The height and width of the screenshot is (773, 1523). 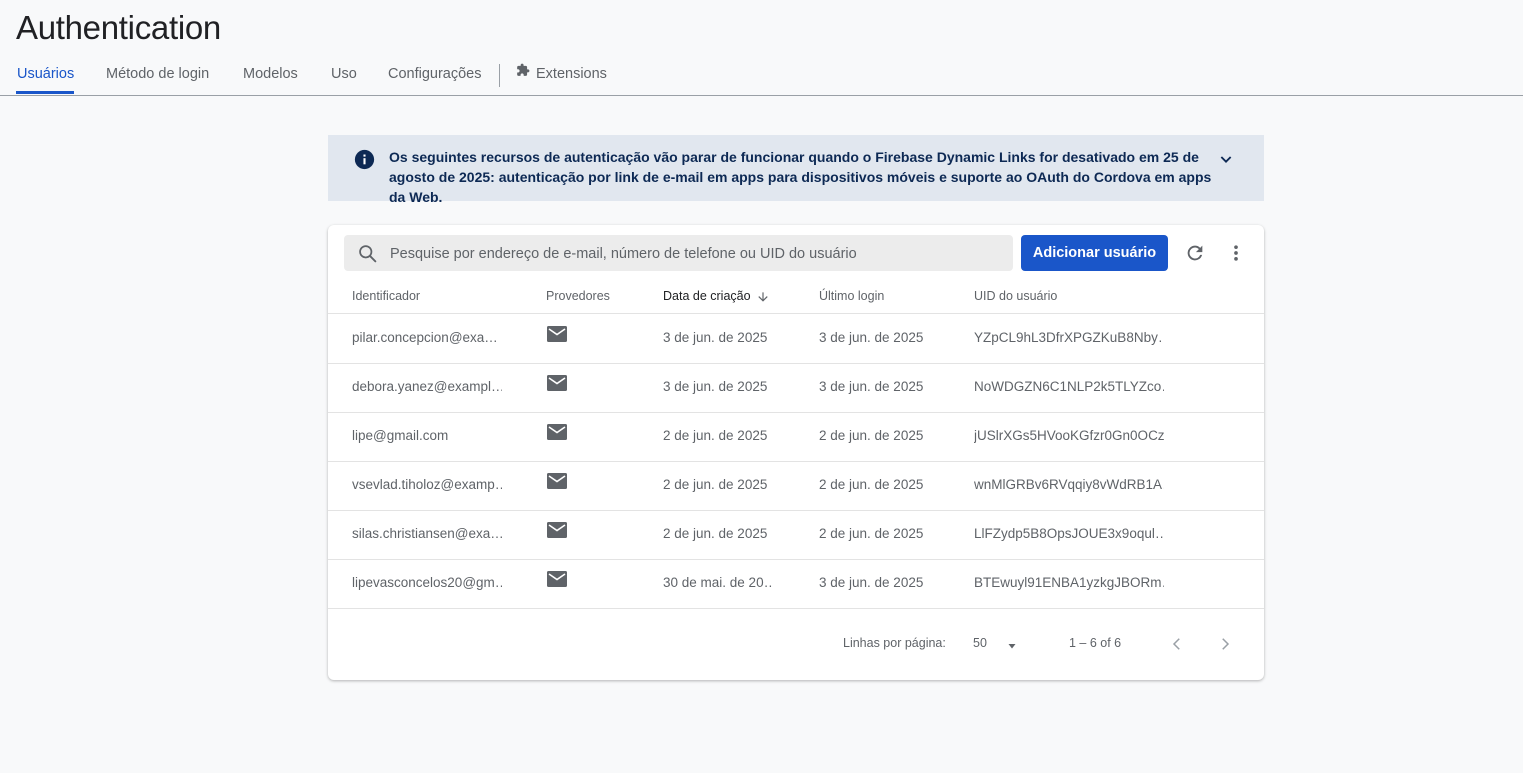 What do you see at coordinates (1225, 646) in the screenshot?
I see `chevron-right-icon` at bounding box center [1225, 646].